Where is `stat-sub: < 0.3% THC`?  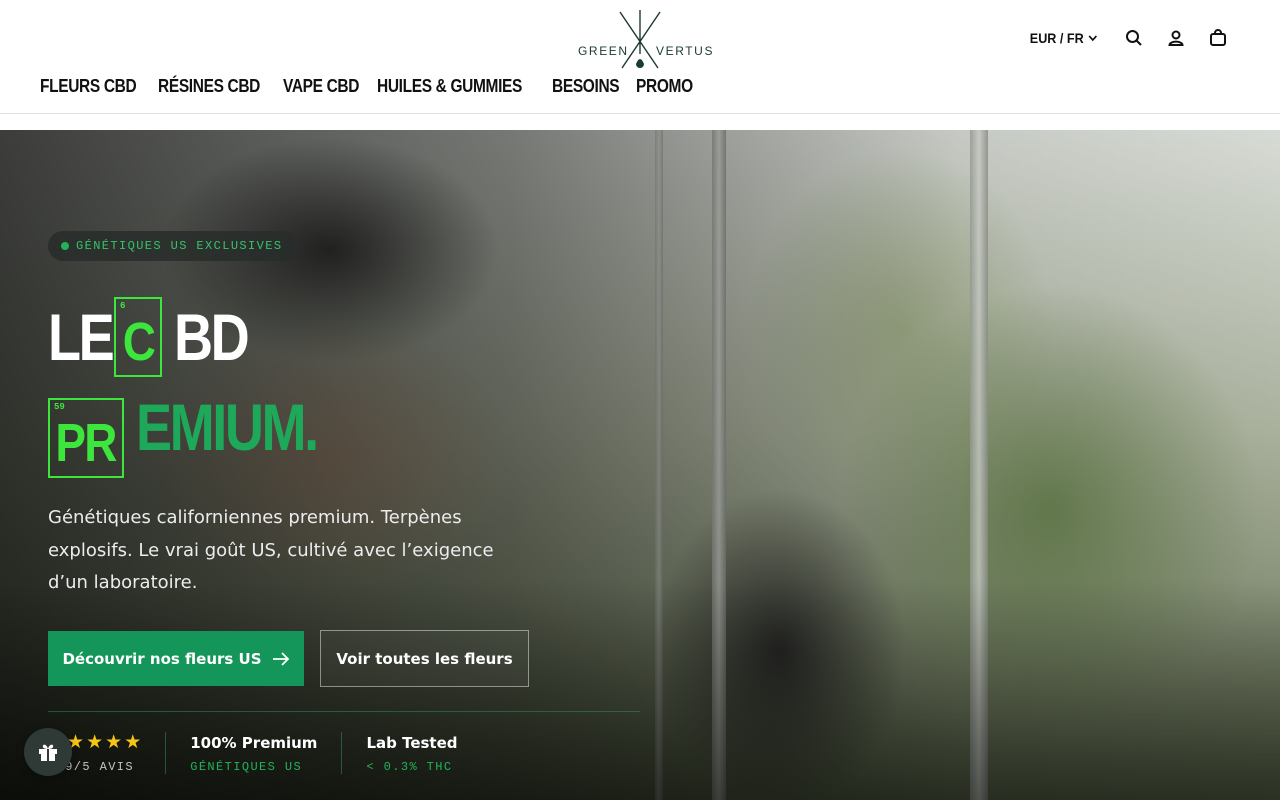 stat-sub: < 0.3% THC is located at coordinates (409, 767).